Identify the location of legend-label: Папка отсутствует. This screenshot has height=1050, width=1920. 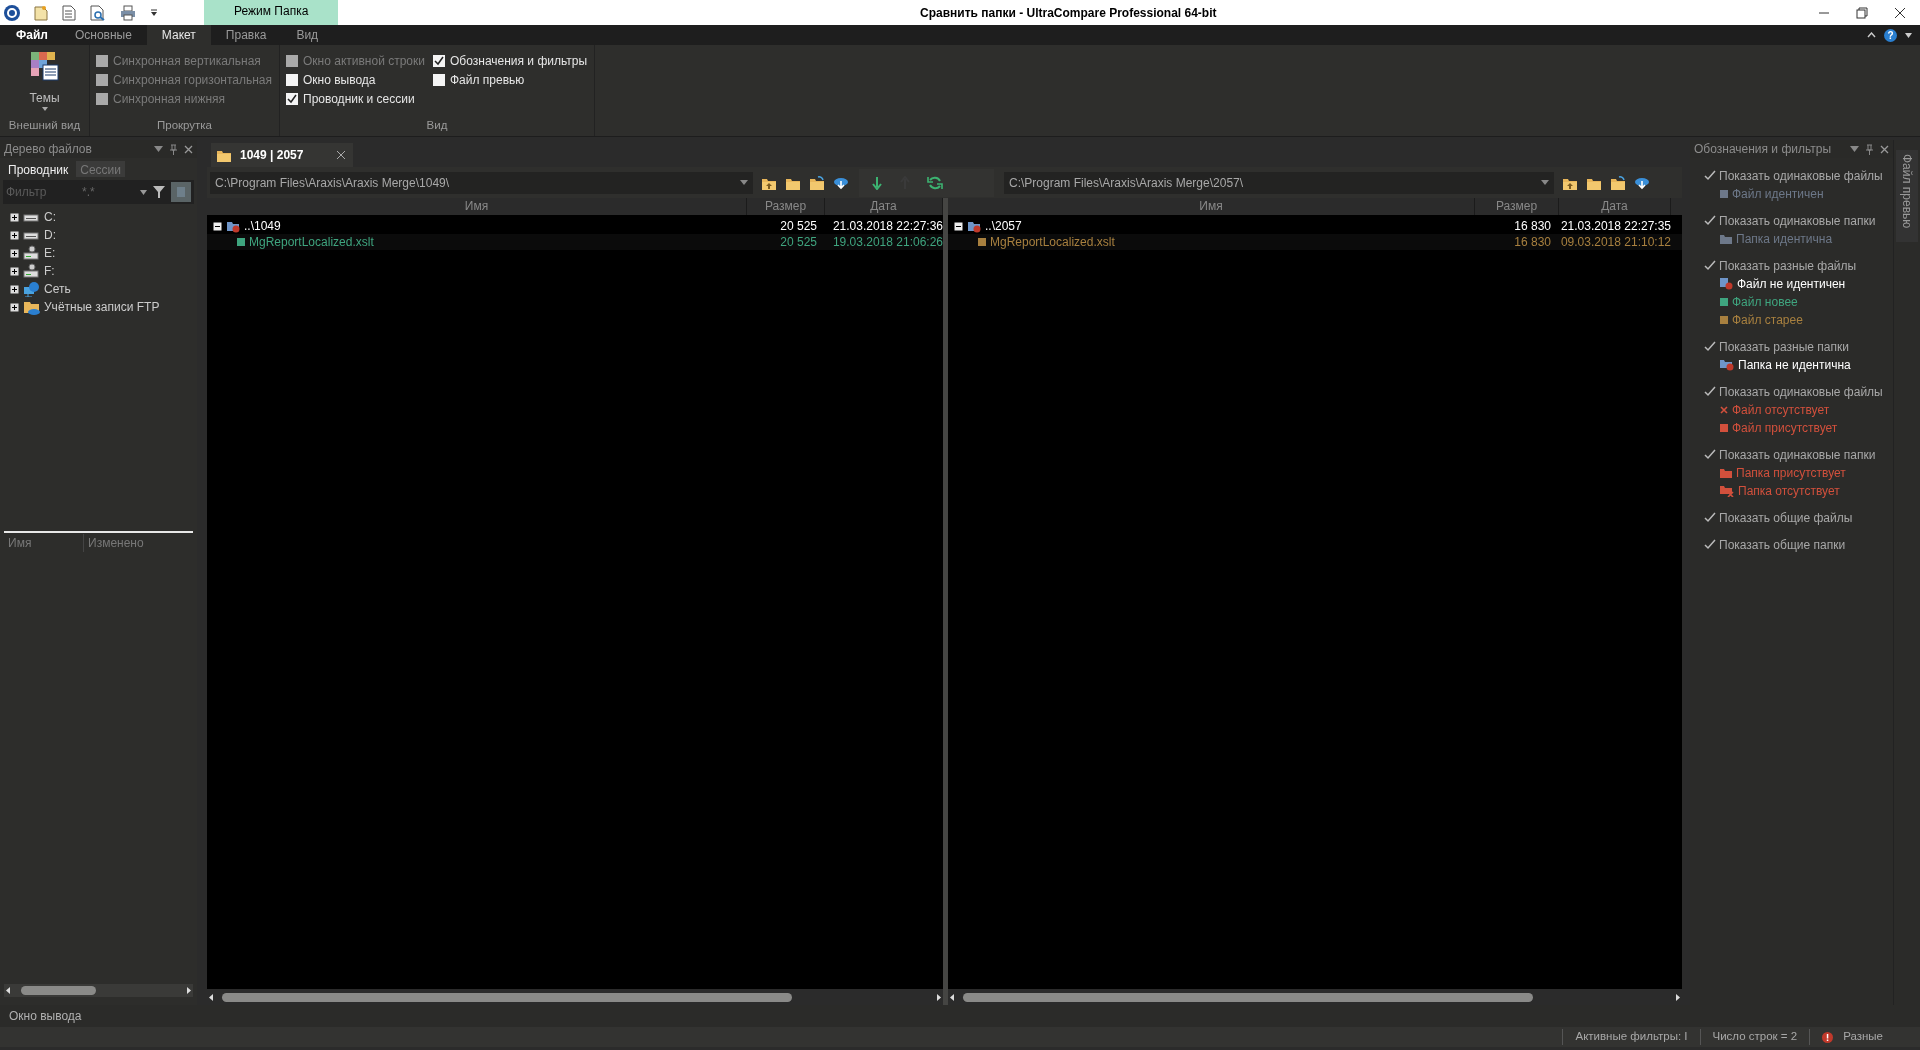
(1789, 491).